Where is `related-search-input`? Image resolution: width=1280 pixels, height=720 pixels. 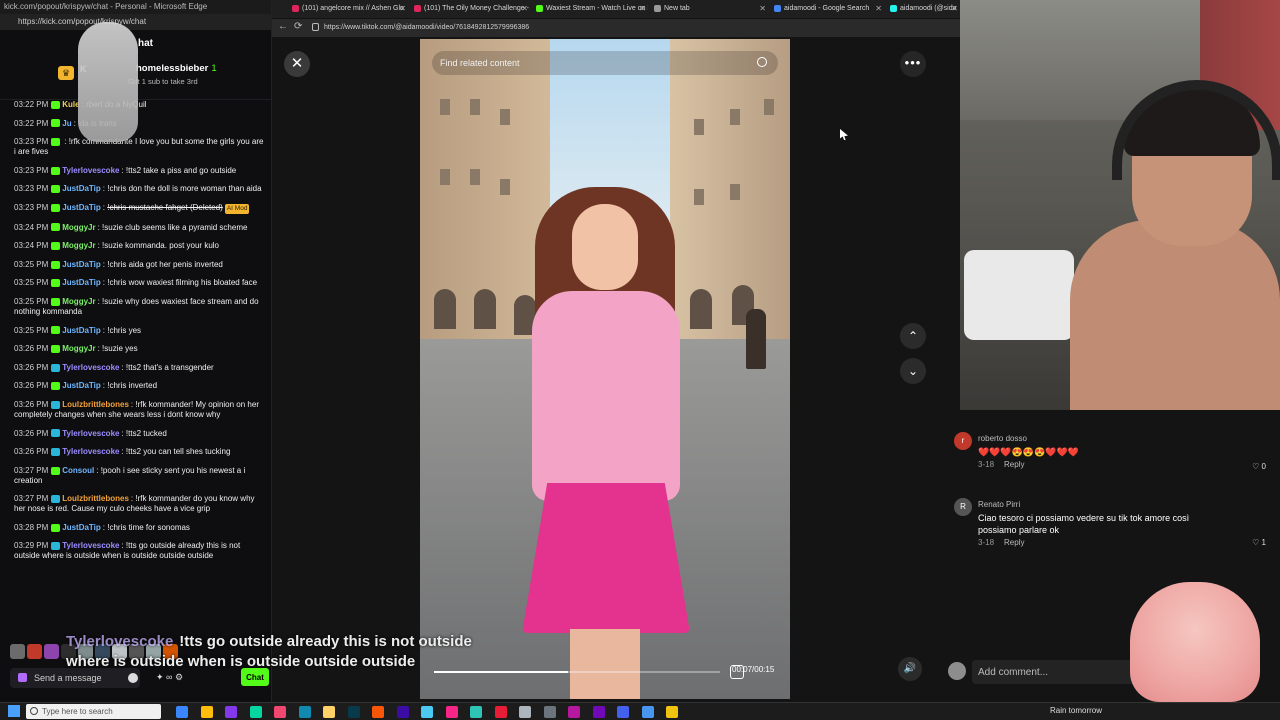
related-search-input is located at coordinates (590, 63).